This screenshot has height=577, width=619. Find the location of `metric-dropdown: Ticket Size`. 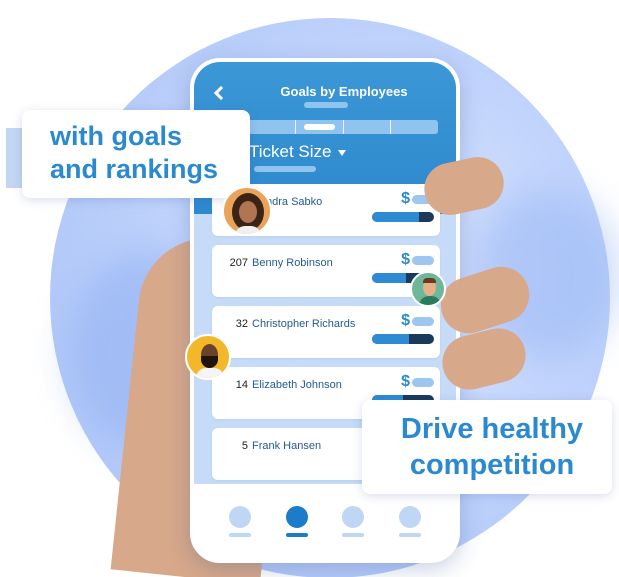

metric-dropdown: Ticket Size is located at coordinates (297, 152).